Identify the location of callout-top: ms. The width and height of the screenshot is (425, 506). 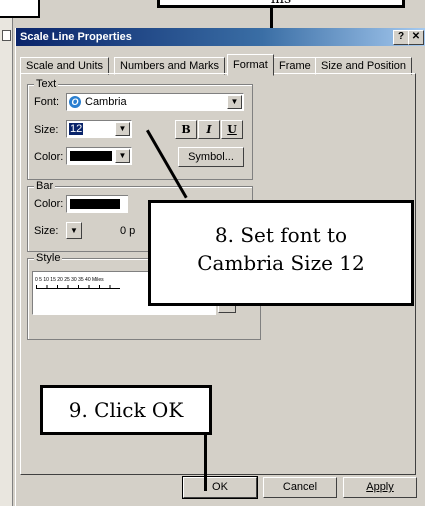
(281, 4).